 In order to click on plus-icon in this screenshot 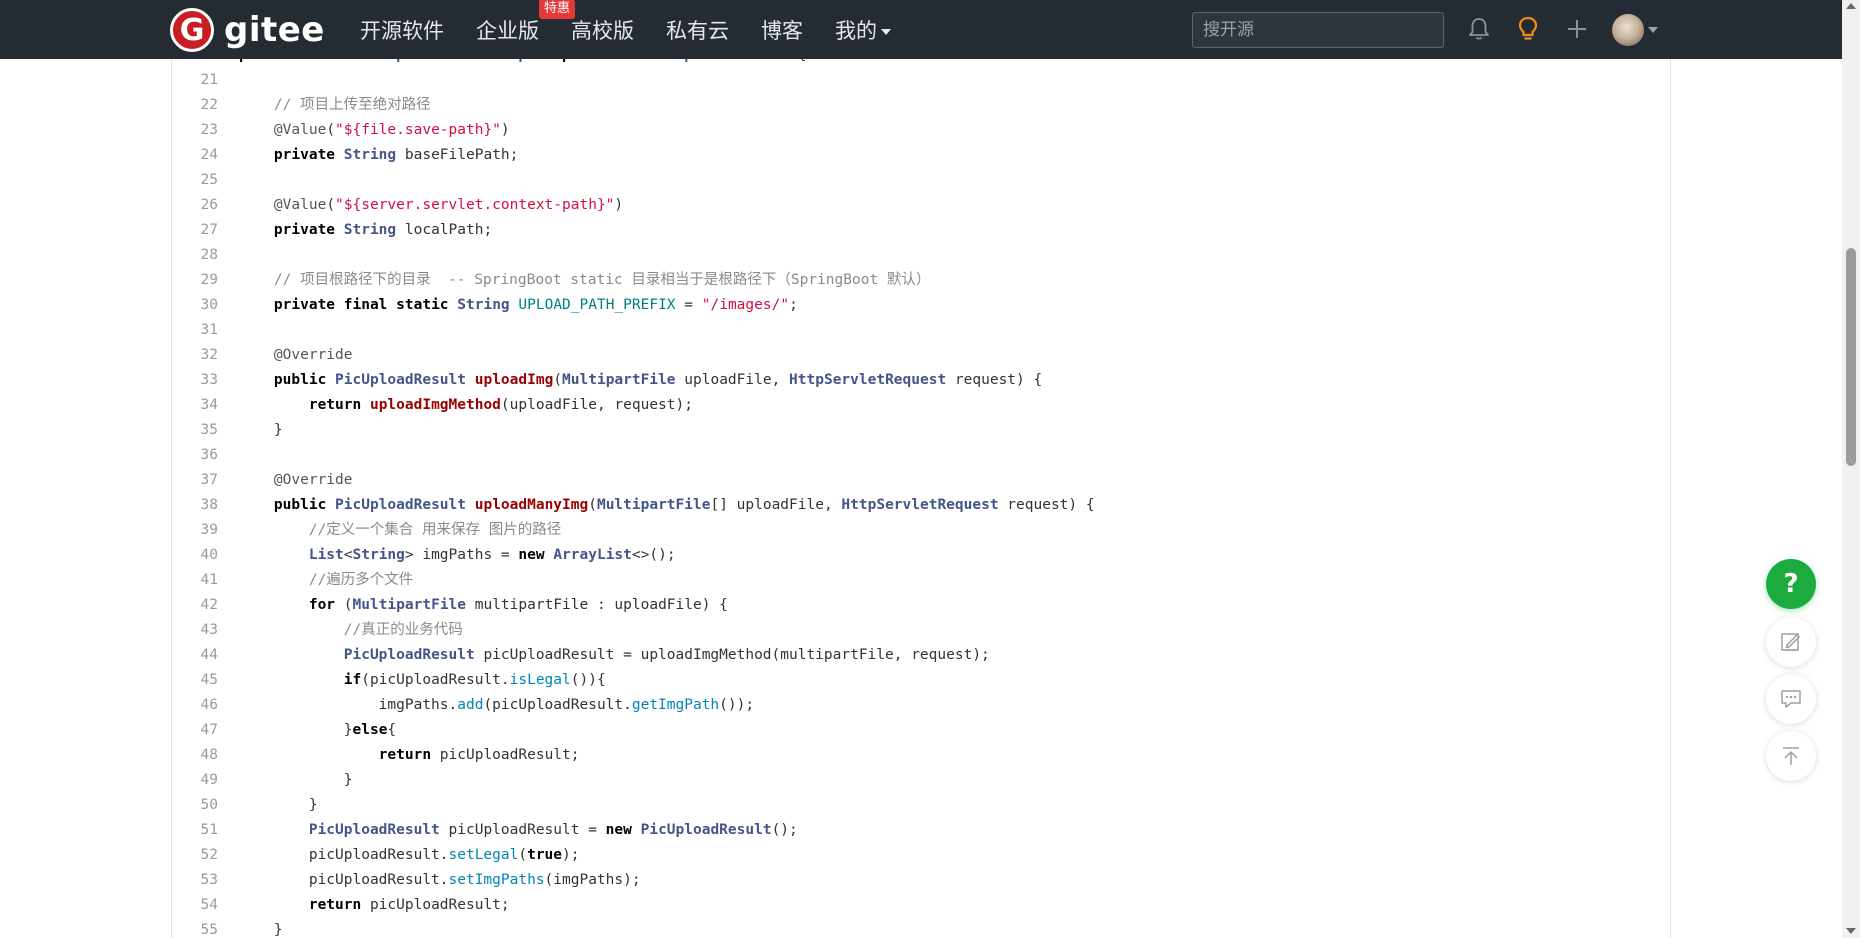, I will do `click(1577, 29)`.